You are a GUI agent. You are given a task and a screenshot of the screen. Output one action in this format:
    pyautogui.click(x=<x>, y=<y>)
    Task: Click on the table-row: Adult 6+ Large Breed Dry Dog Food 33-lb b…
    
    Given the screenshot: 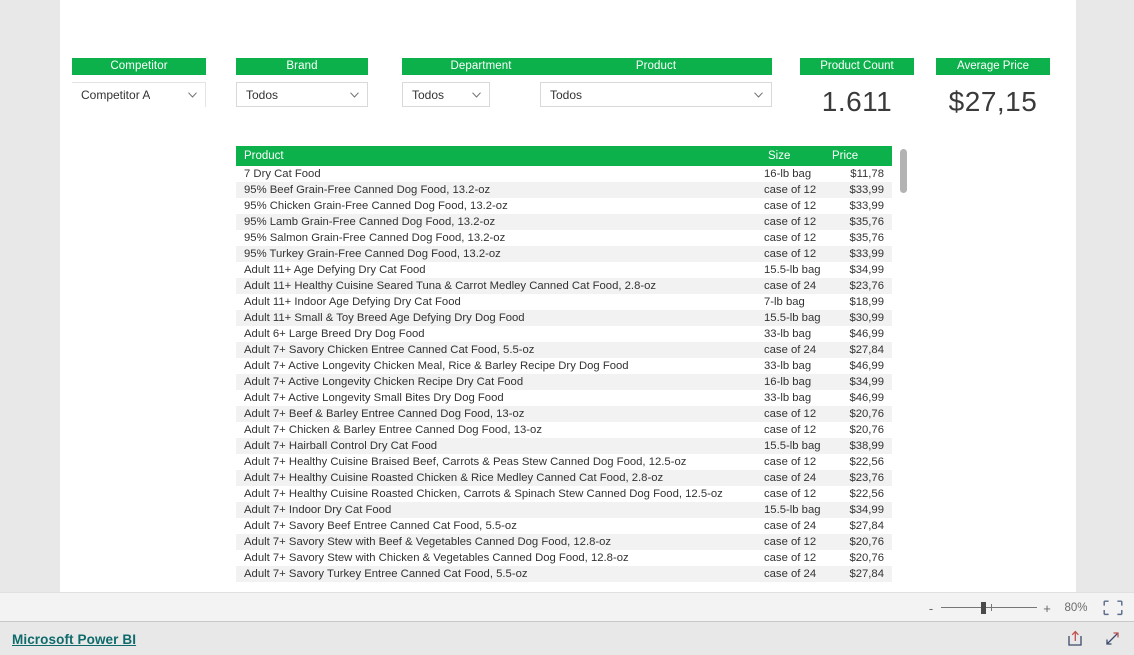 What is the action you would take?
    pyautogui.click(x=564, y=334)
    